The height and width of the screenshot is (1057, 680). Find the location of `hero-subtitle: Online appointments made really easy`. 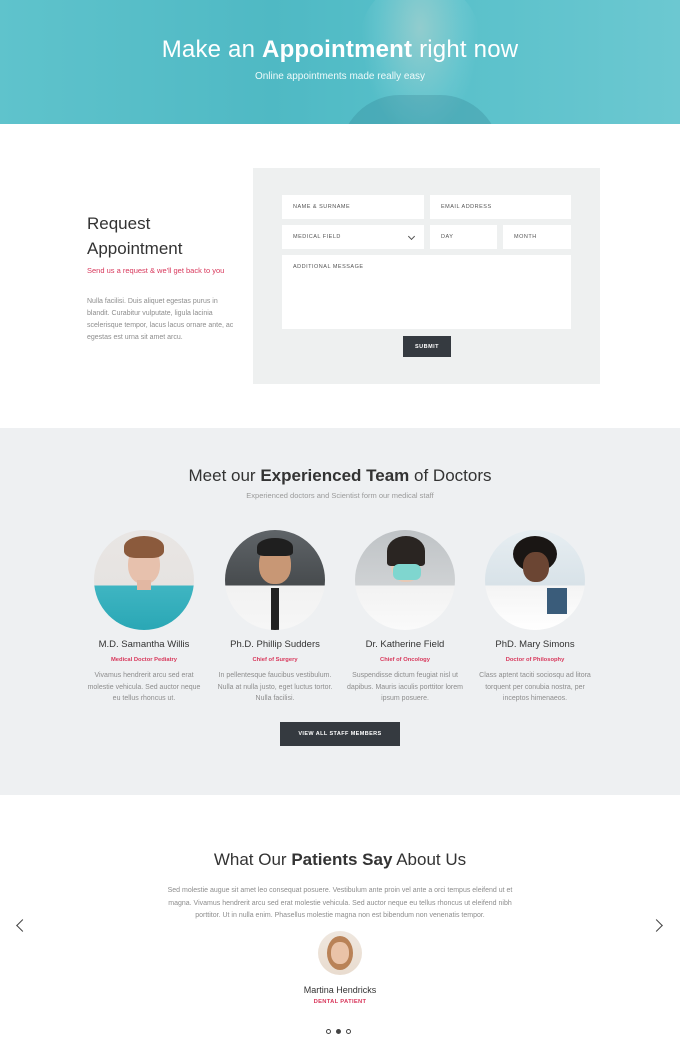

hero-subtitle: Online appointments made really easy is located at coordinates (340, 76).